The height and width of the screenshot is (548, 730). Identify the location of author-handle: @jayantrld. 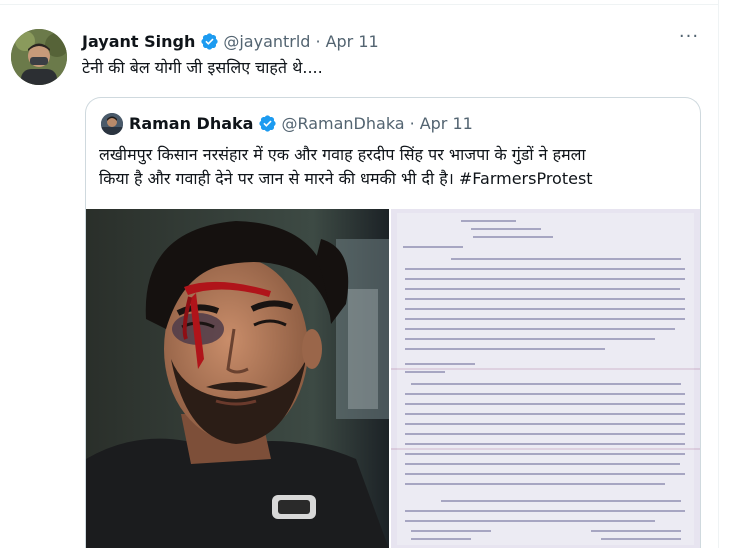
(266, 41).